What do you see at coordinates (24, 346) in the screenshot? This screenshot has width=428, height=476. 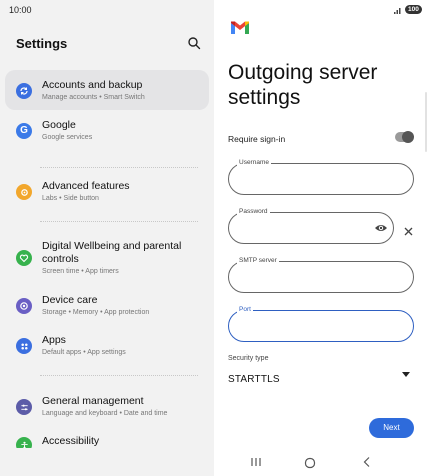 I see `apps-icon` at bounding box center [24, 346].